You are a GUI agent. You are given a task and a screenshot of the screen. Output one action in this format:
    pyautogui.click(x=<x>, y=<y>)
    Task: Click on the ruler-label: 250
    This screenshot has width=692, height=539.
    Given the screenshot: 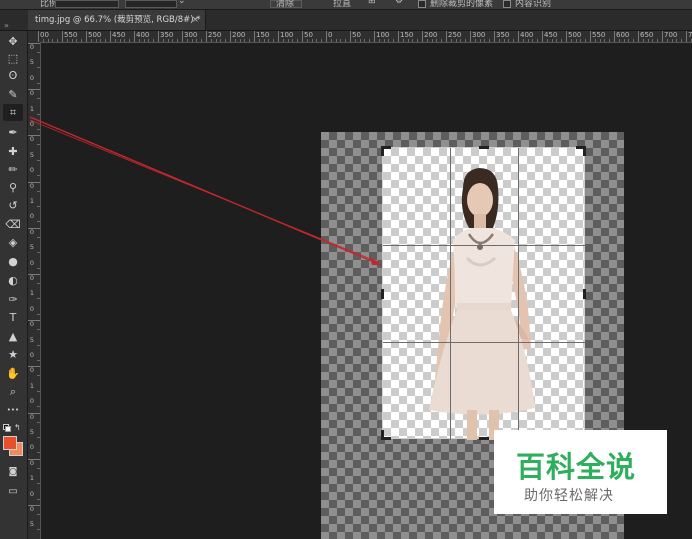 What is the action you would take?
    pyautogui.click(x=455, y=35)
    